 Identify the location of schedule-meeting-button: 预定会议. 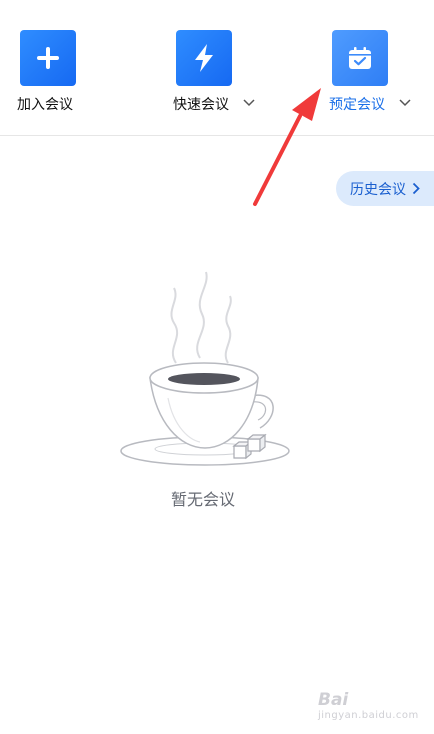
(381, 77).